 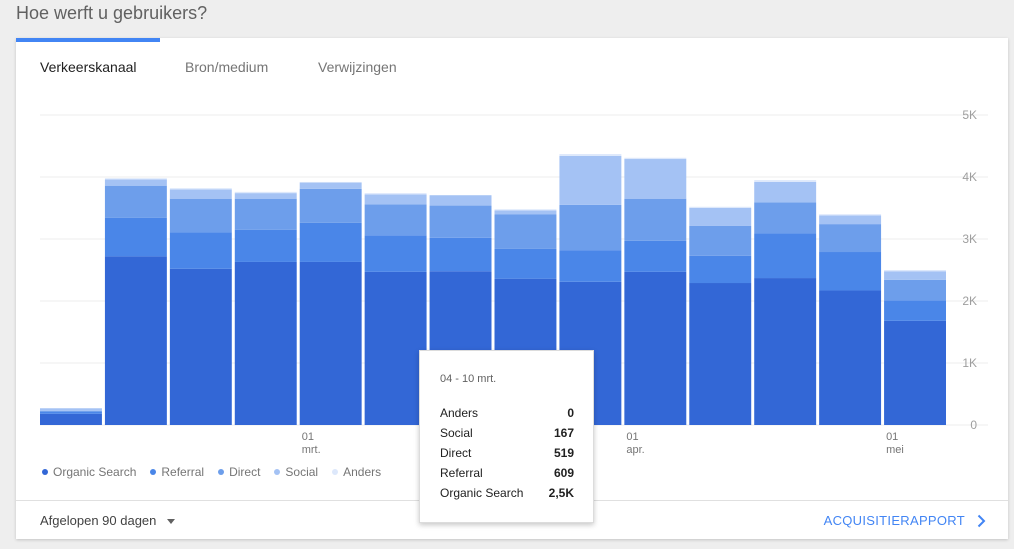 I want to click on tooltip-label: Social, so click(x=456, y=433).